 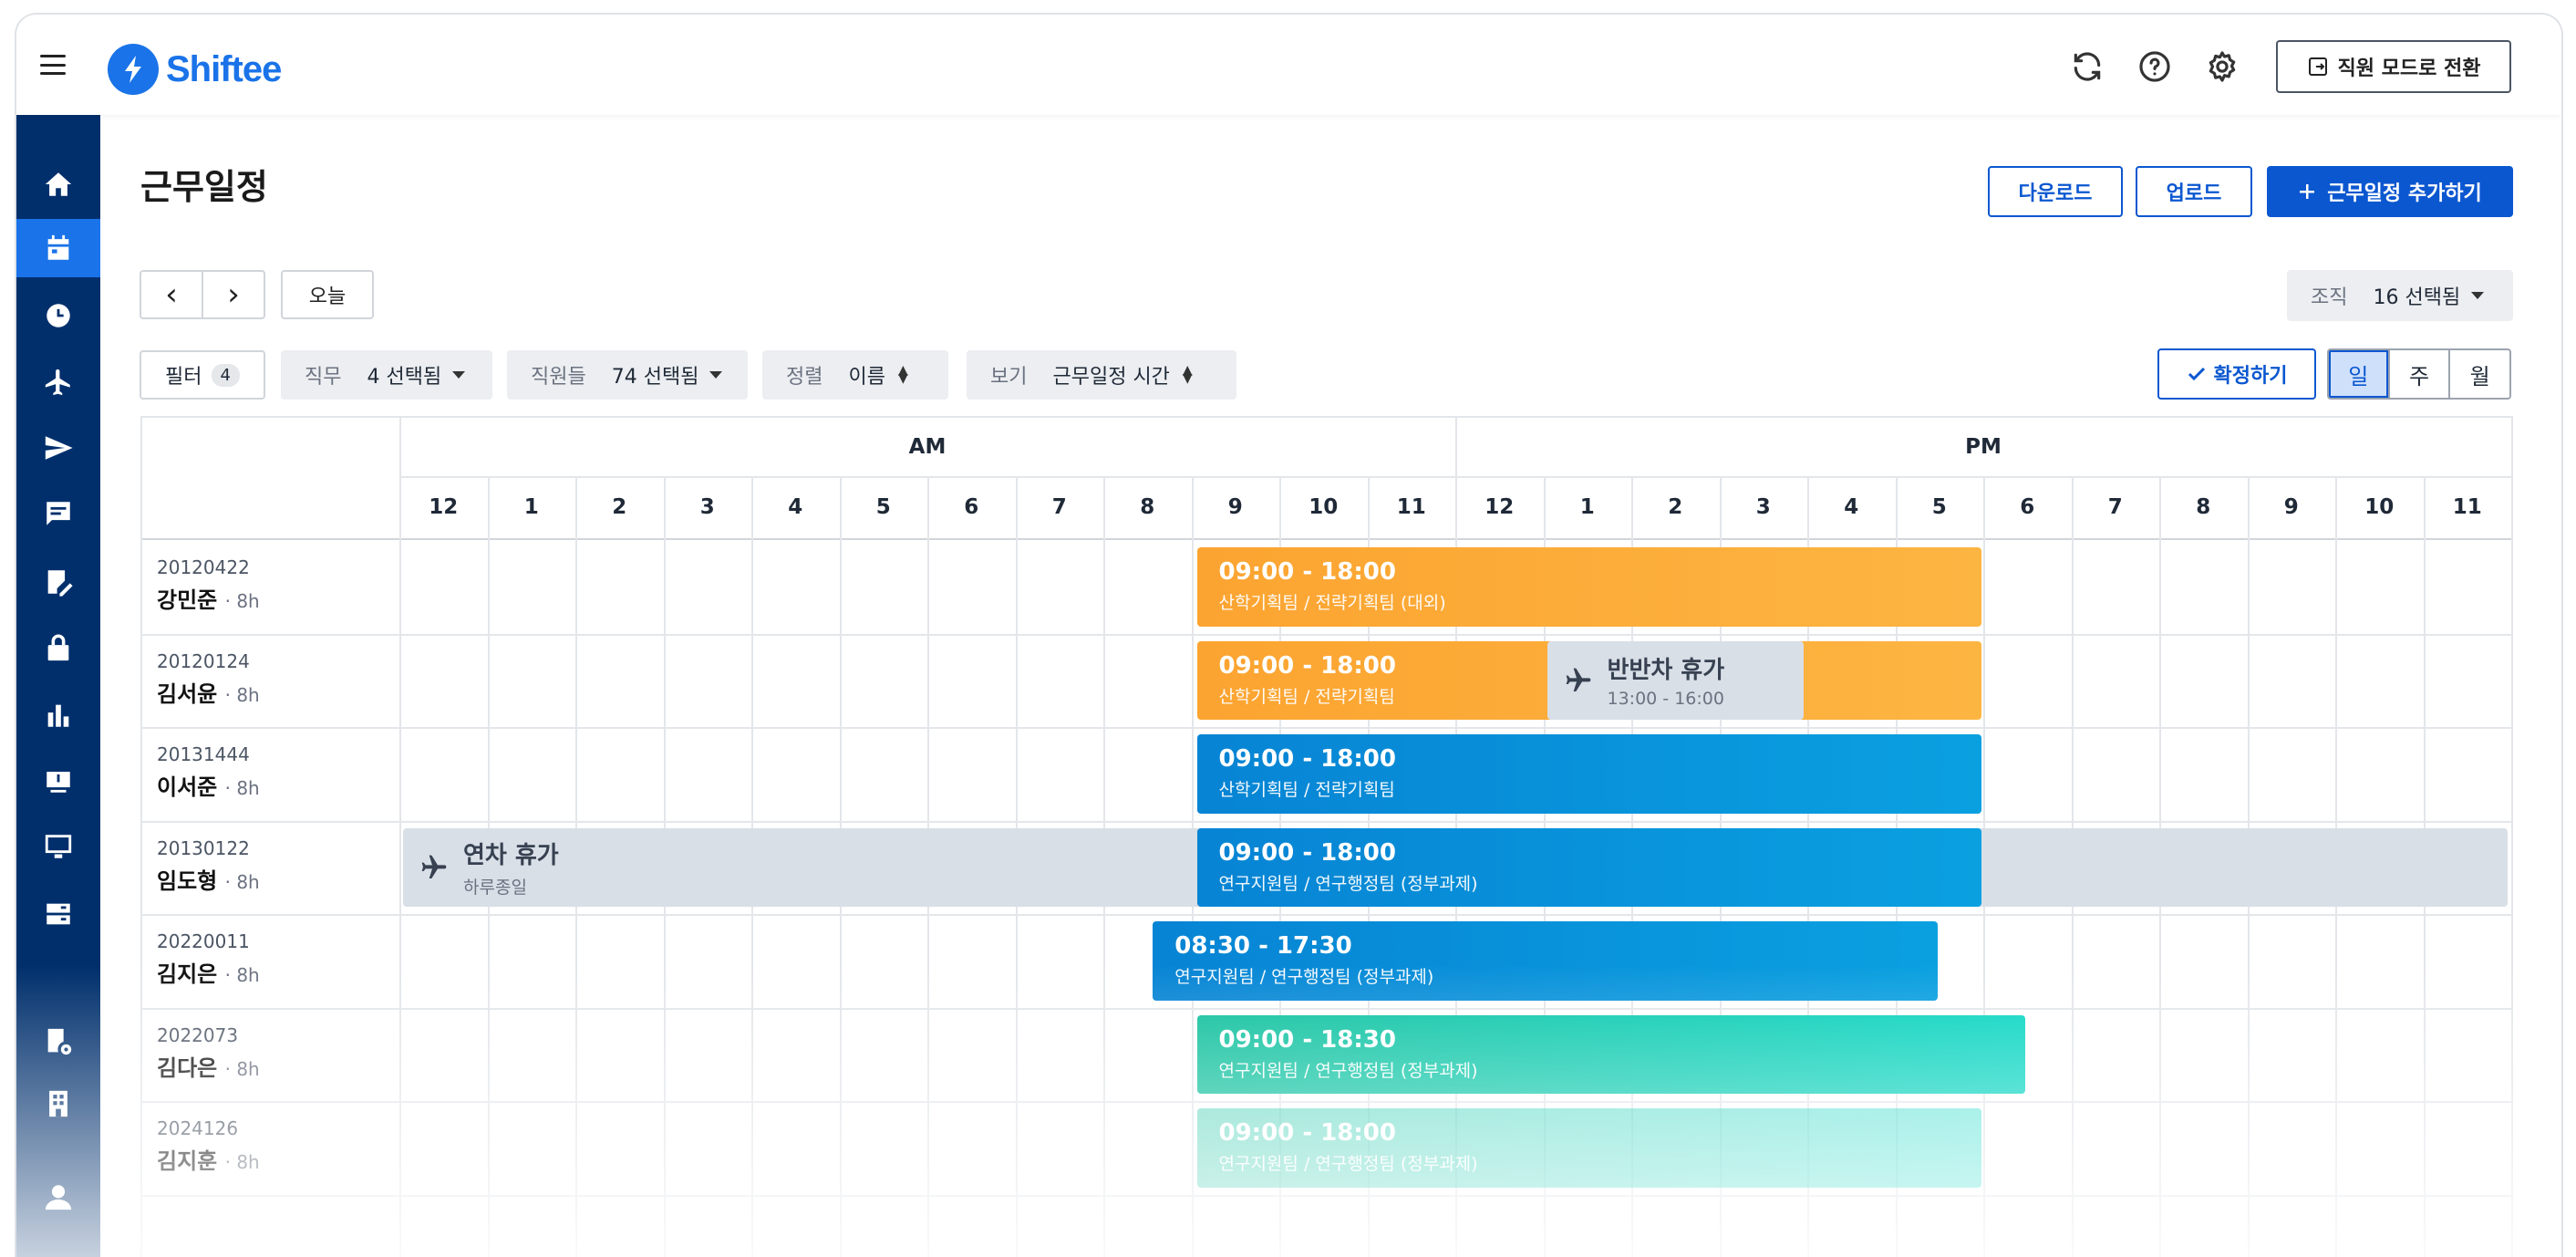 I want to click on settings-gear-icon, so click(x=2222, y=66).